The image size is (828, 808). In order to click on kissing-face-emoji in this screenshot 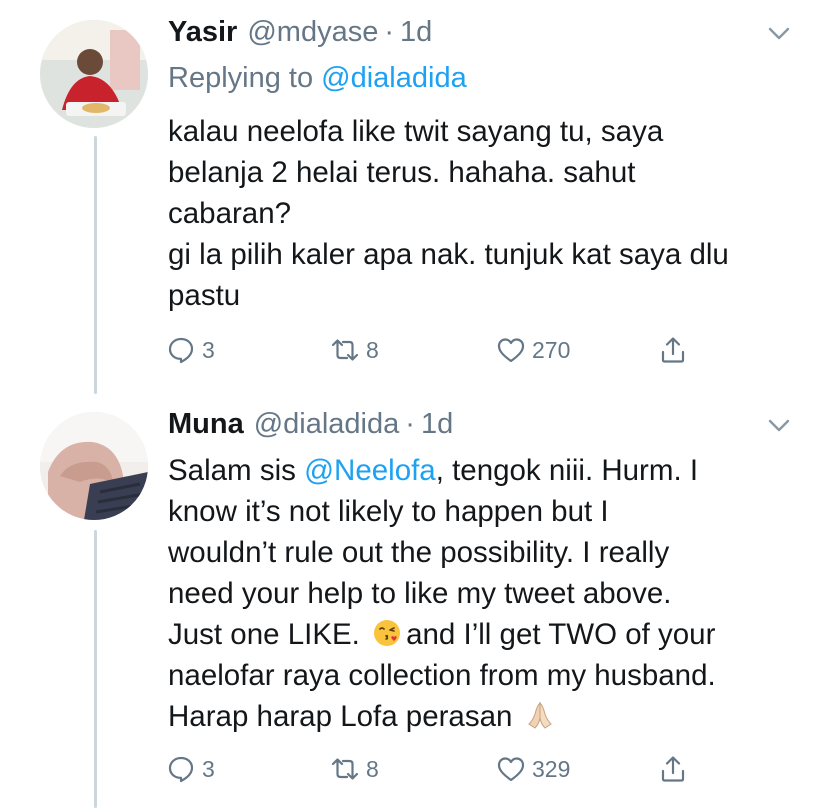, I will do `click(387, 633)`.